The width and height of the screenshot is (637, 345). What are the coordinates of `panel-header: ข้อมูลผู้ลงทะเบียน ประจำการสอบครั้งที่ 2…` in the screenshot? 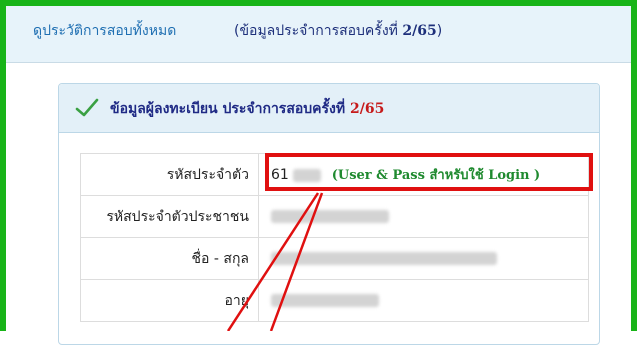 It's located at (329, 108).